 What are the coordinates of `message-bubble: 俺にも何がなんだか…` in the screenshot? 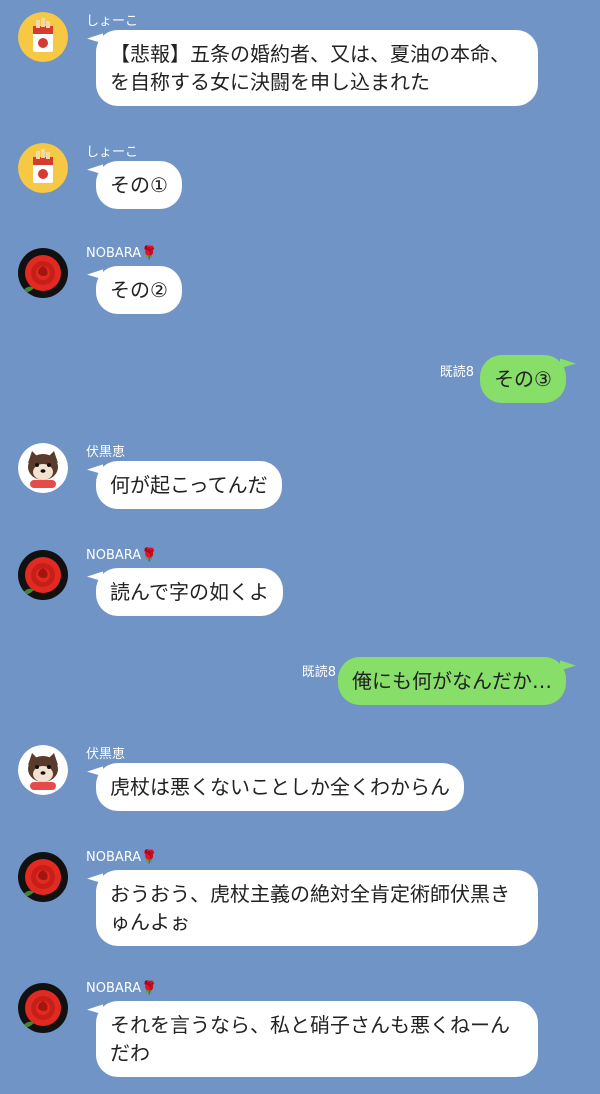 It's located at (452, 681).